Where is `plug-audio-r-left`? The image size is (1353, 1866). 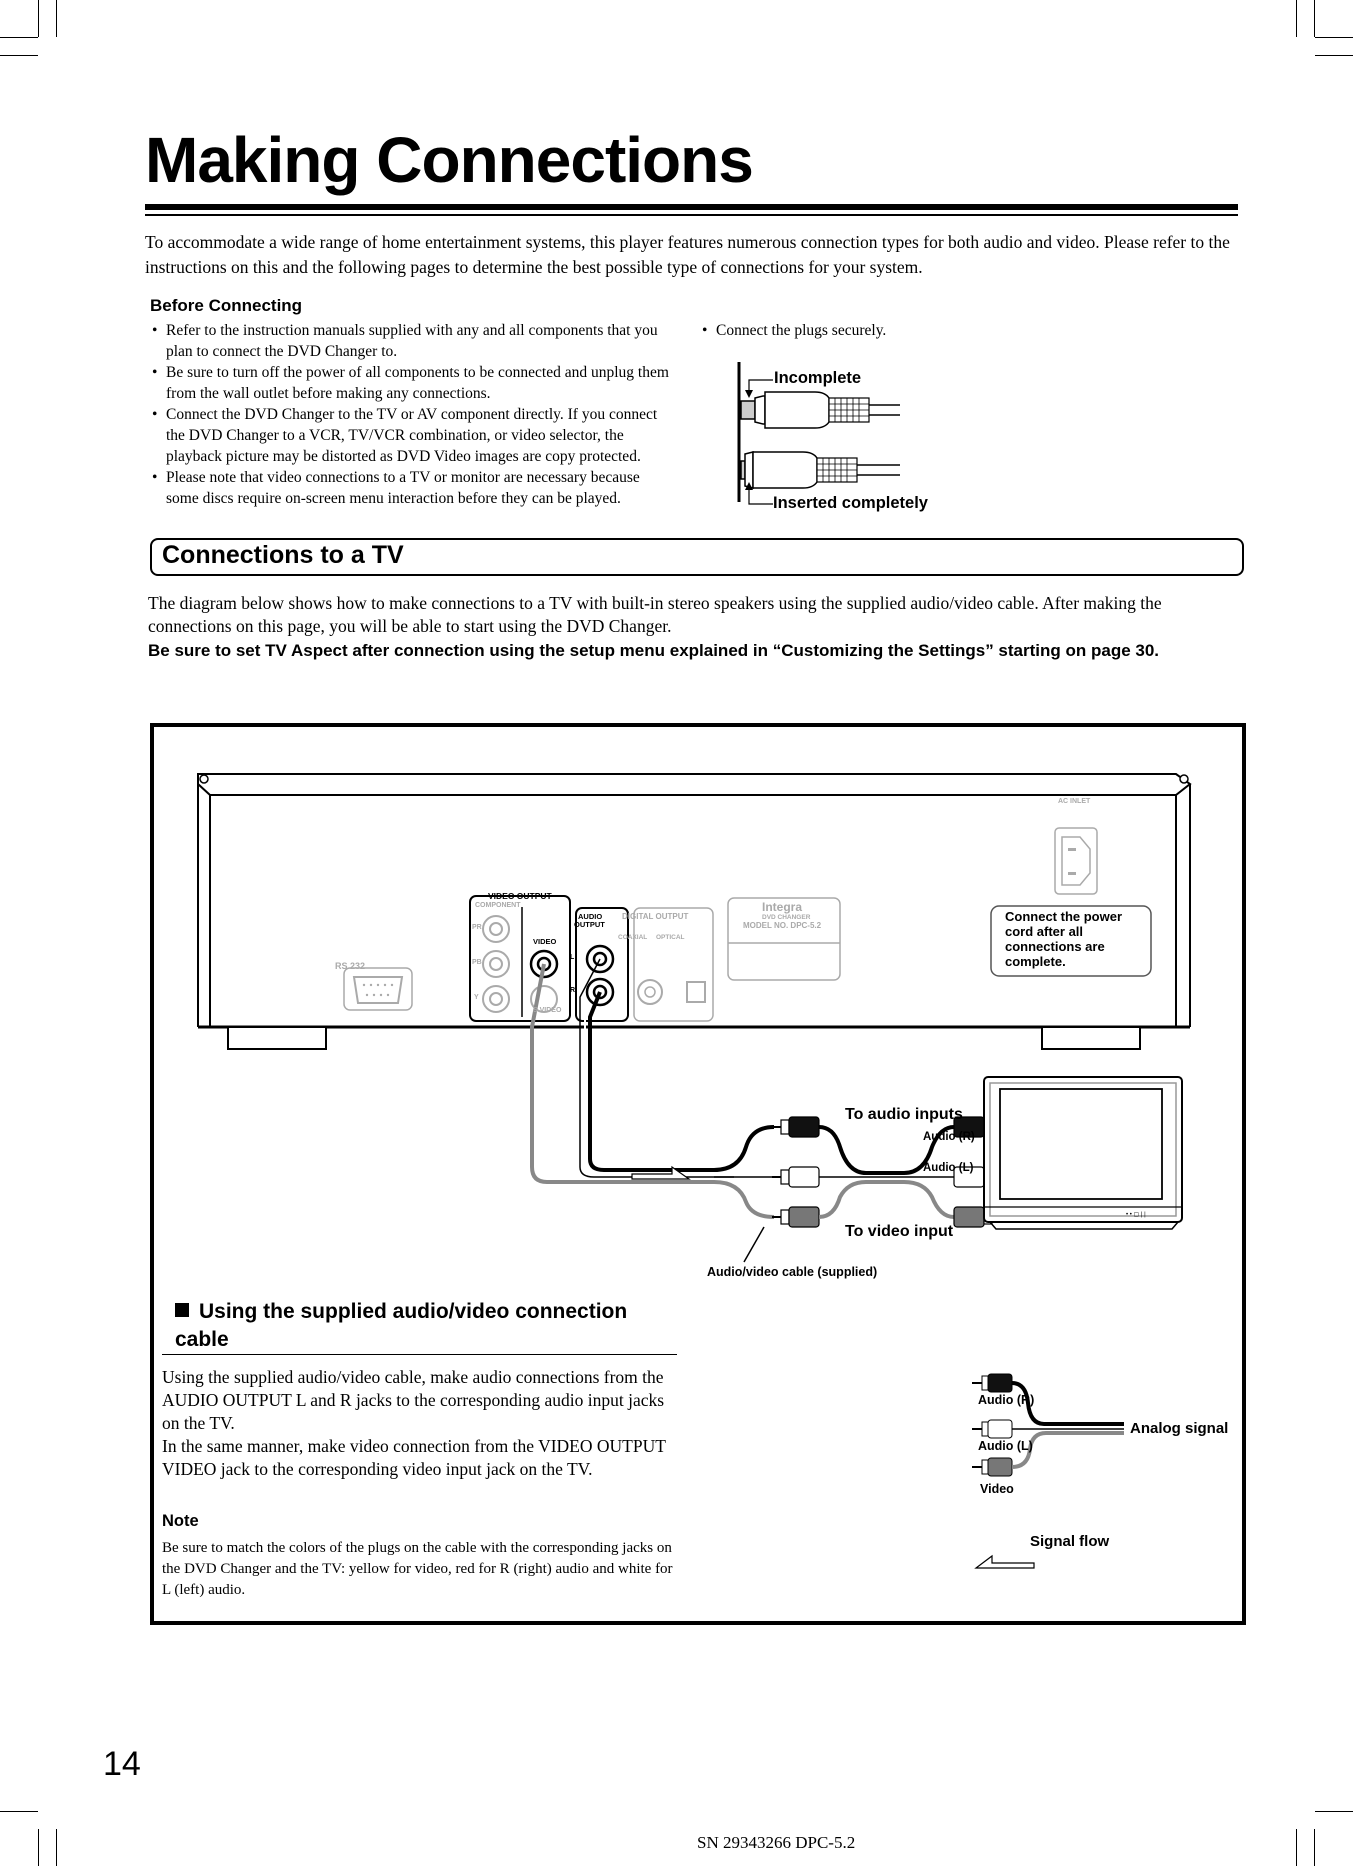 plug-audio-r-left is located at coordinates (796, 1127).